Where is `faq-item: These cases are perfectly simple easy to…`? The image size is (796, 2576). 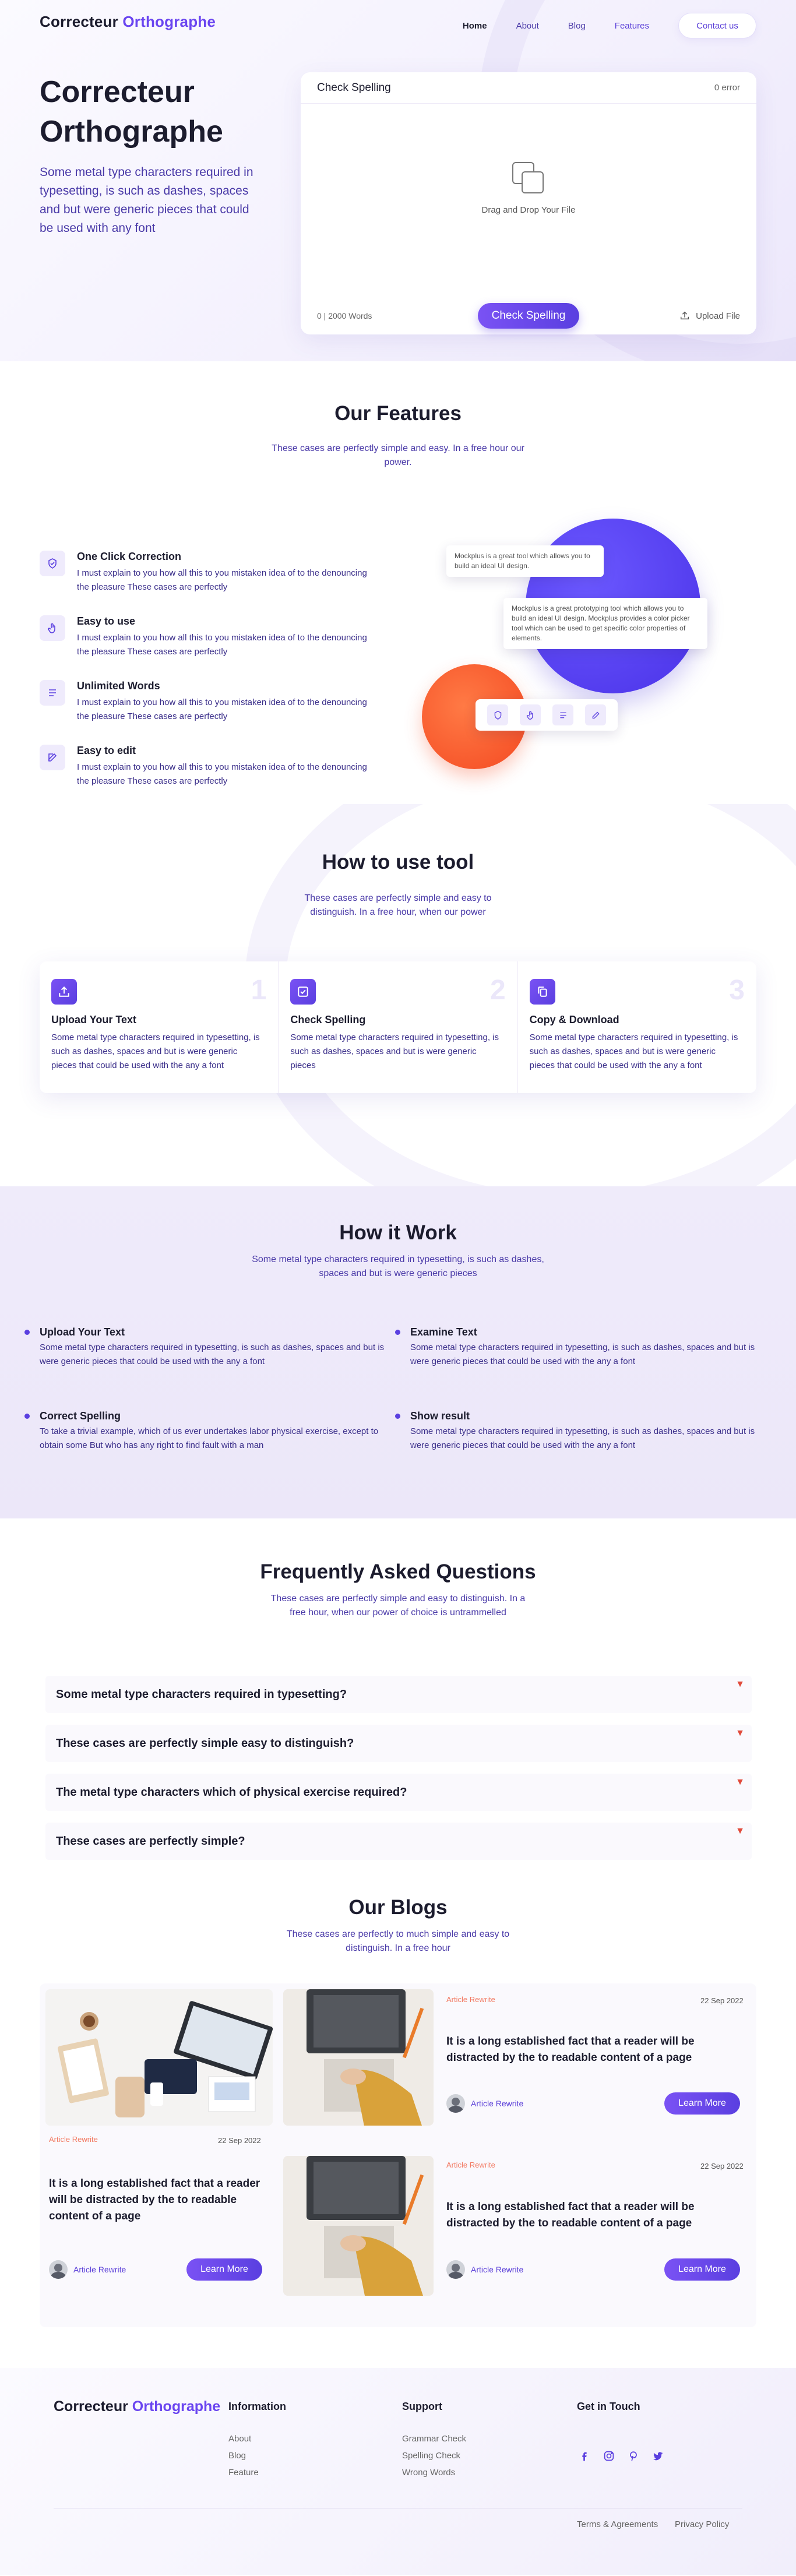 faq-item: These cases are perfectly simple easy to… is located at coordinates (398, 1743).